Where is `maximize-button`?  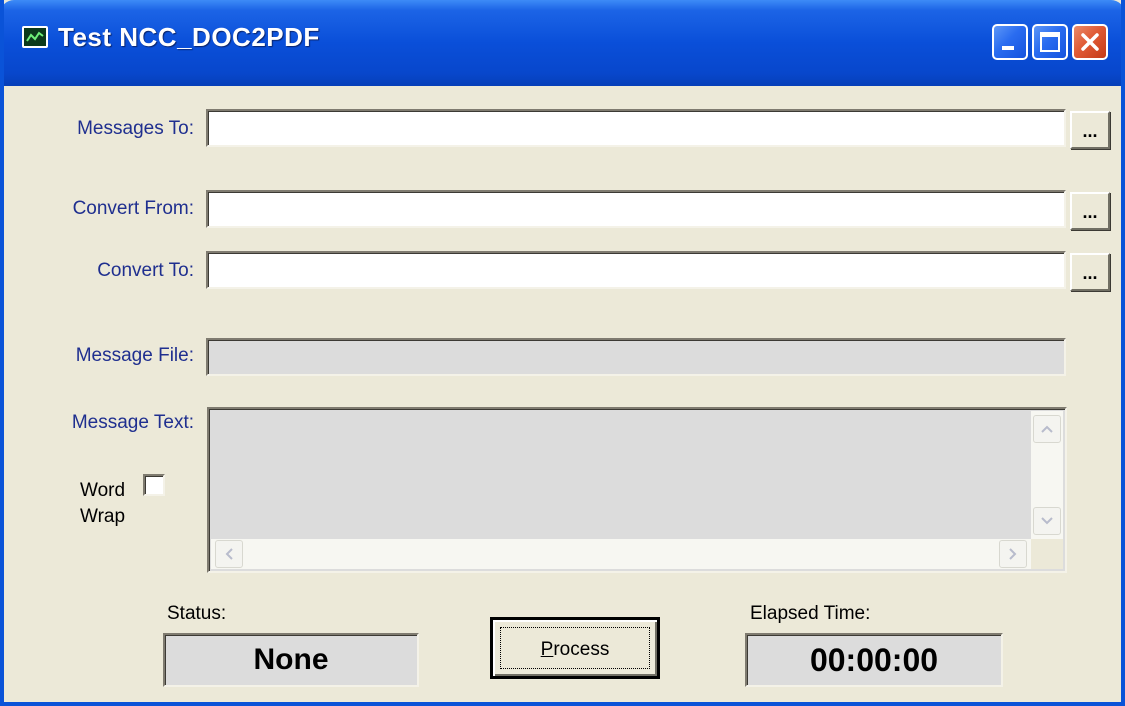 maximize-button is located at coordinates (1050, 42).